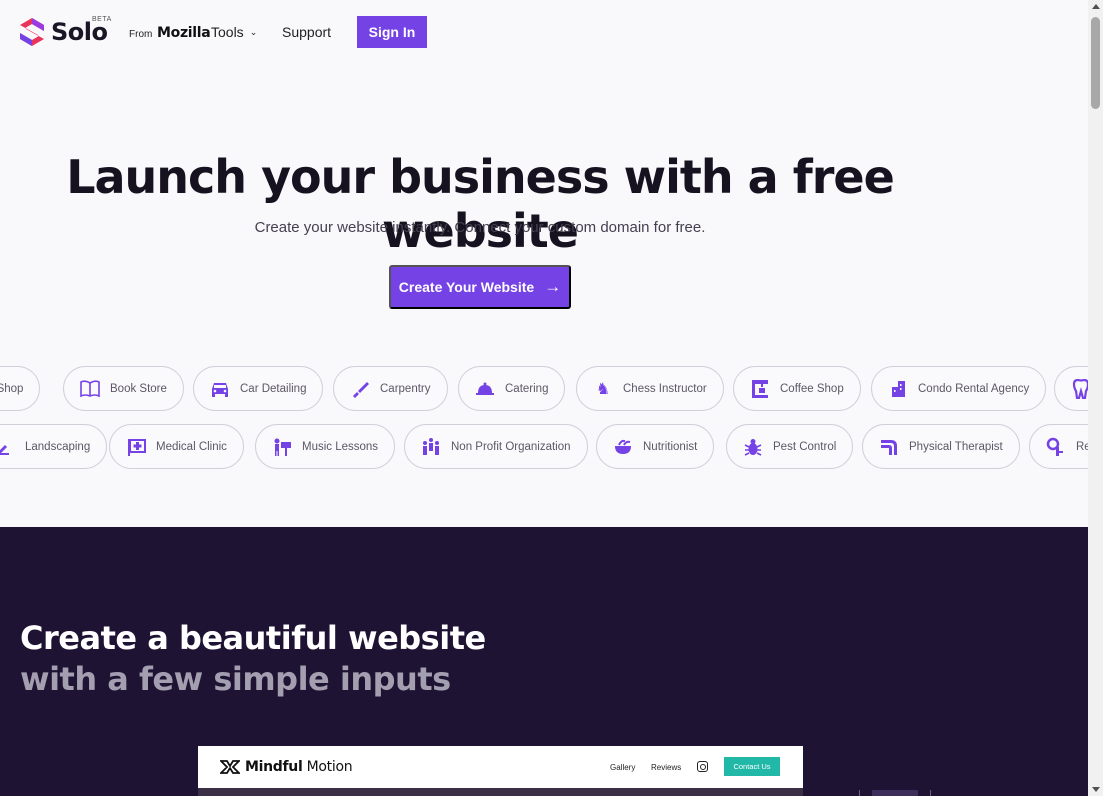  I want to click on category-pill: Carpentry, so click(390, 388).